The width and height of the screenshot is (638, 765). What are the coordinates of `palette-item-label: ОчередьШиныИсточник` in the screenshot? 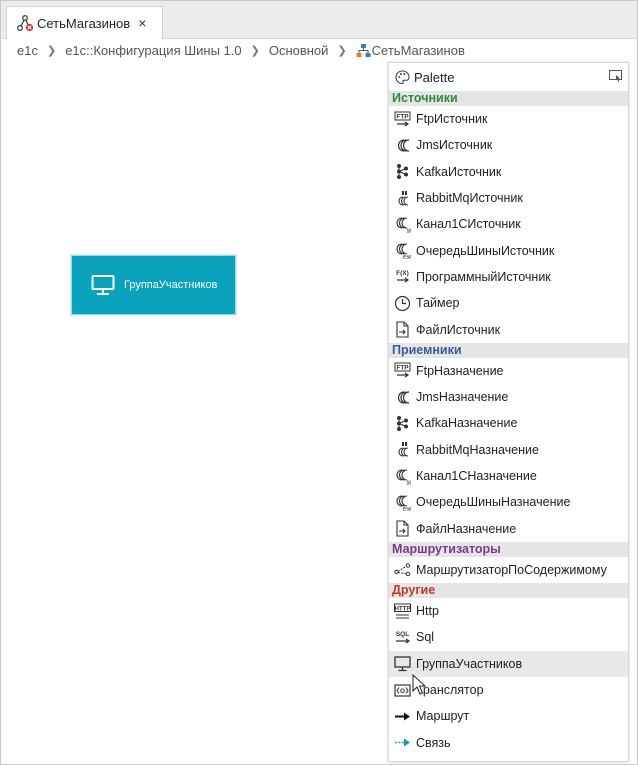 It's located at (485, 250).